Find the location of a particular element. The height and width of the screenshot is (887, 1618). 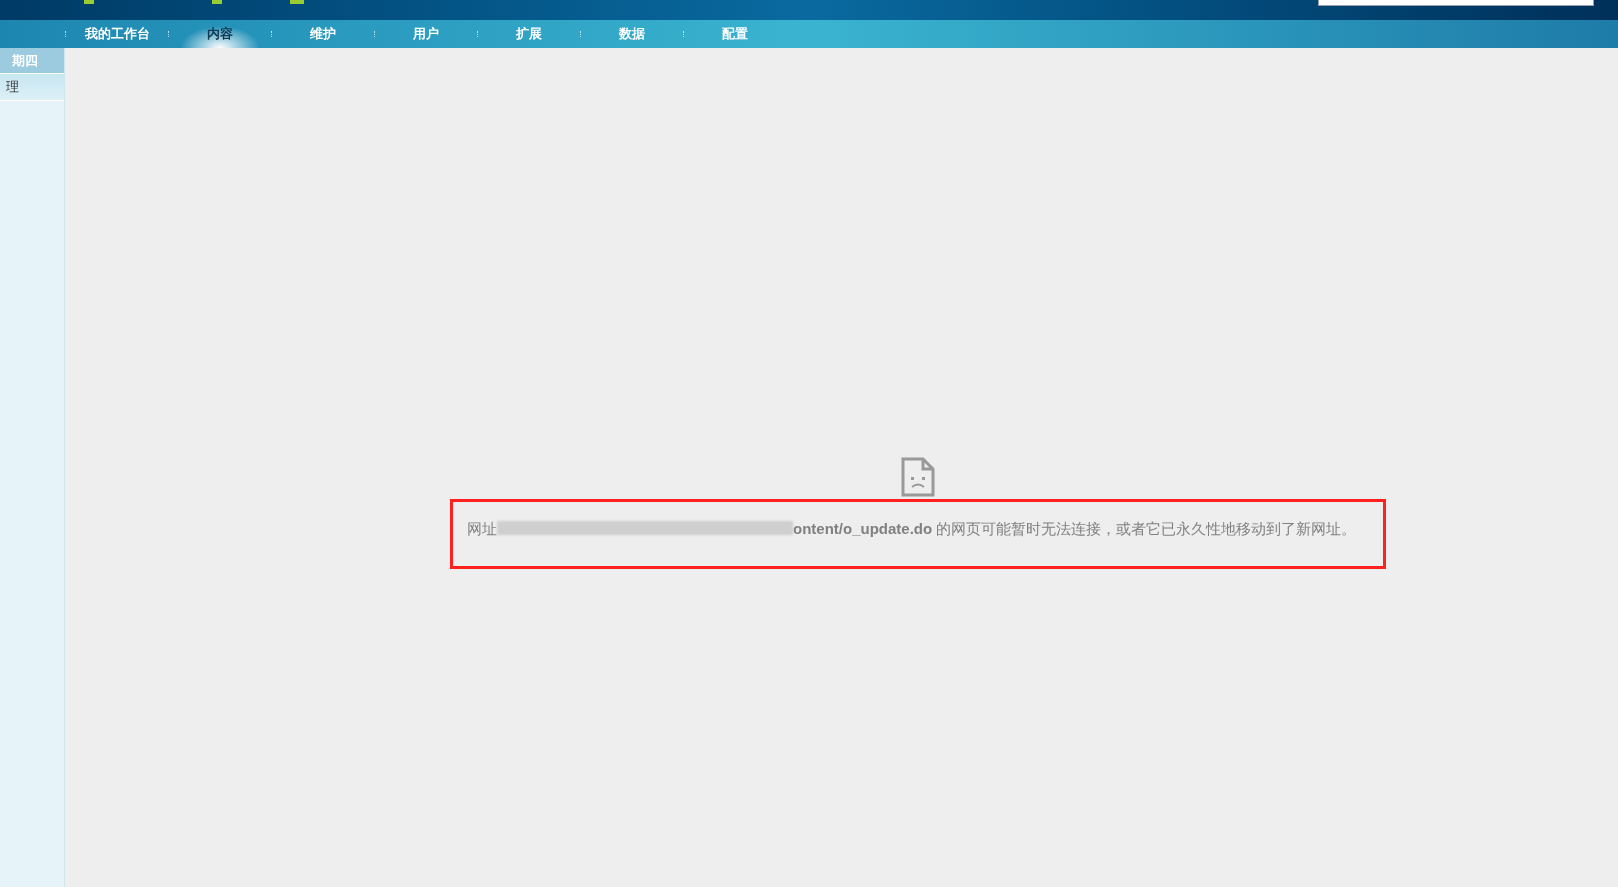

sidebar-item: 理 is located at coordinates (32, 87).